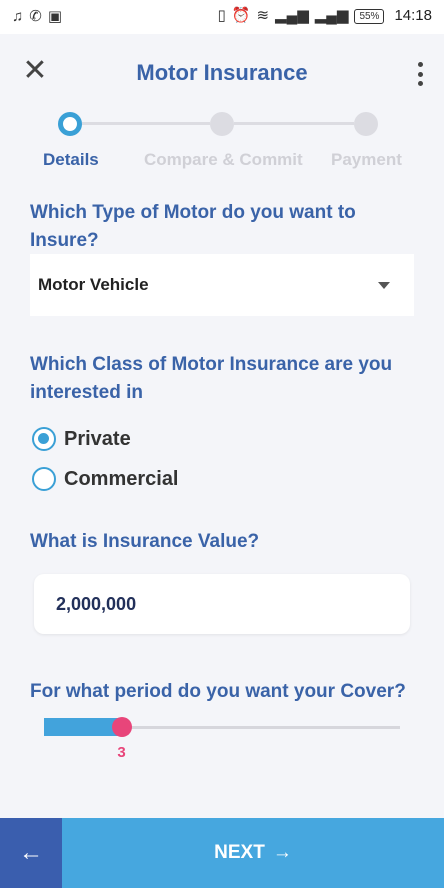 This screenshot has height=888, width=444. What do you see at coordinates (145, 541) in the screenshot?
I see `insurance-value-question: What is Insurance Value?` at bounding box center [145, 541].